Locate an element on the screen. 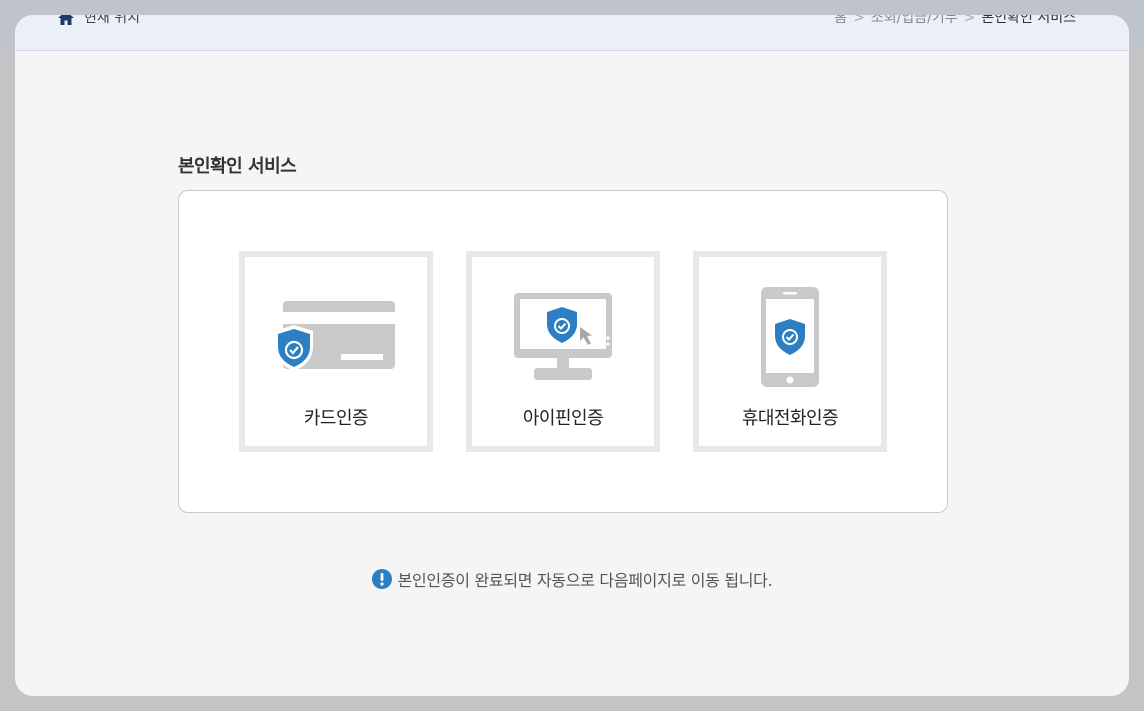 This screenshot has height=711, width=1144. credit-card-shield-icon is located at coordinates (335, 336).